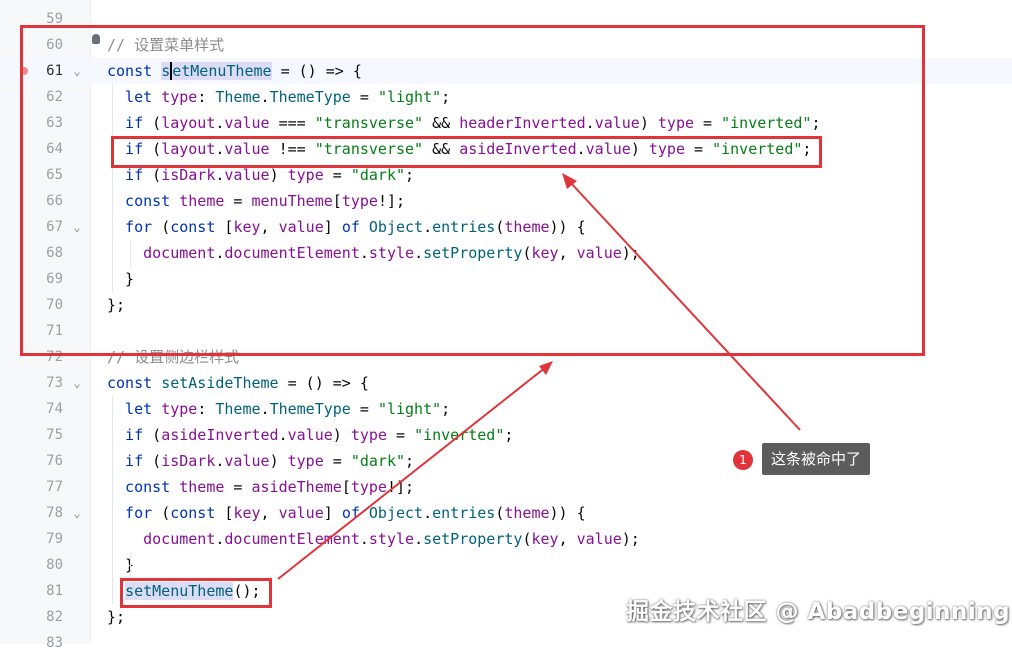  Describe the element at coordinates (743, 460) in the screenshot. I see `callout-number-badge: 1` at that location.